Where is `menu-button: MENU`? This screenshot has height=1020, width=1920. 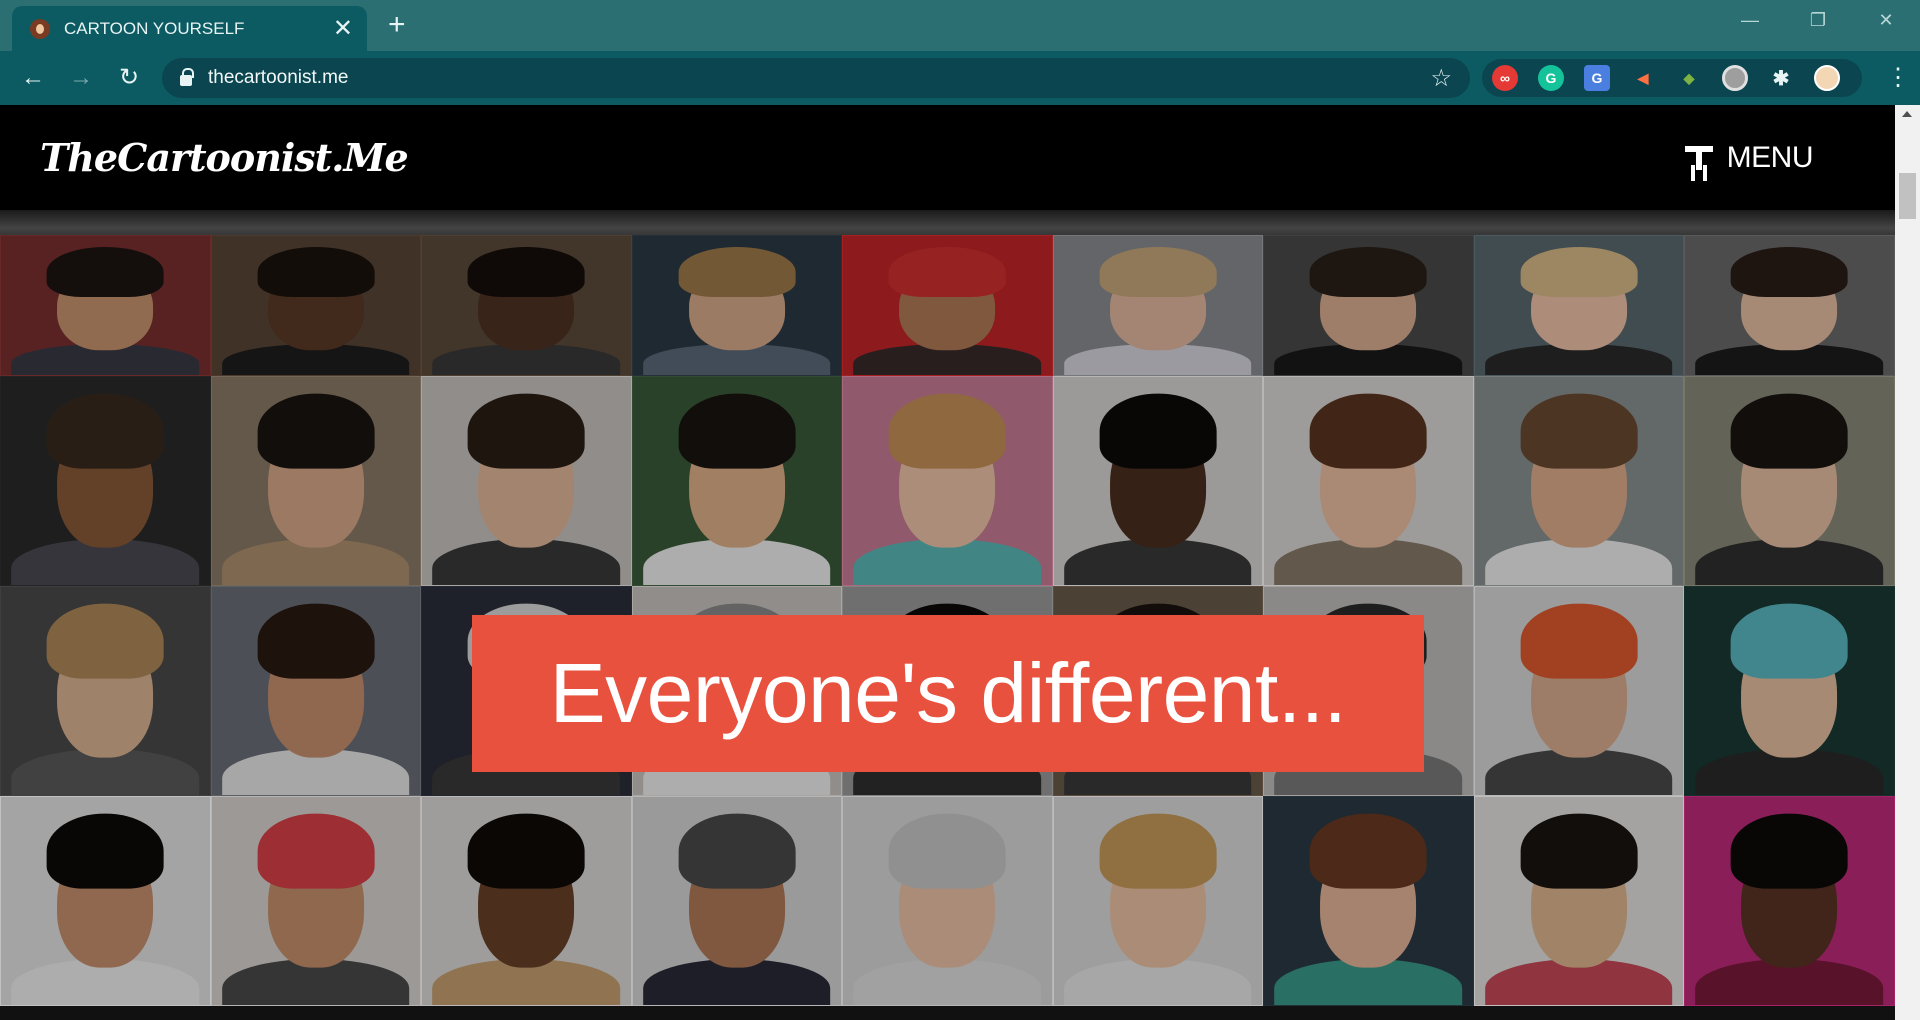
menu-button: MENU is located at coordinates (1749, 157).